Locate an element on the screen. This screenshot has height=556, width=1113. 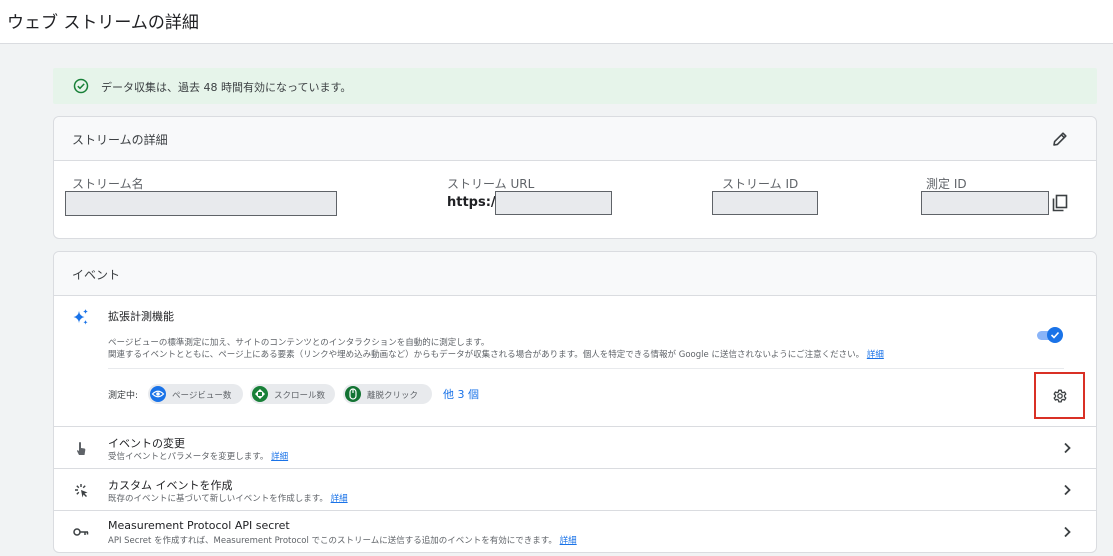
gear-icon is located at coordinates (1060, 396).